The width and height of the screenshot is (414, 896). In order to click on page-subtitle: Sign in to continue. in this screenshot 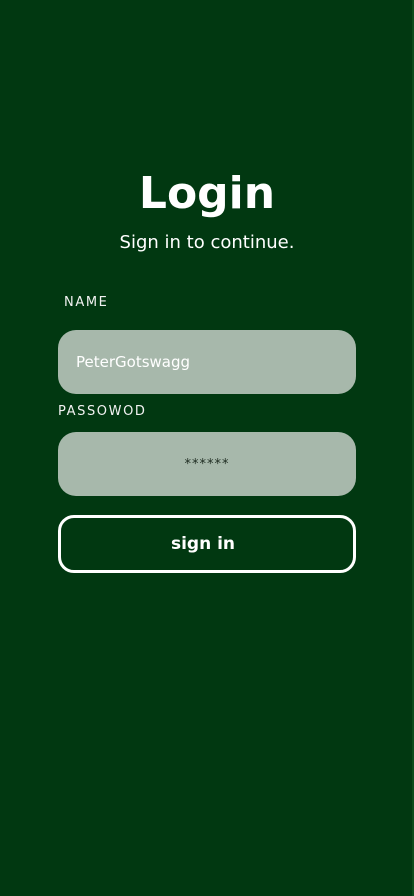, I will do `click(207, 242)`.